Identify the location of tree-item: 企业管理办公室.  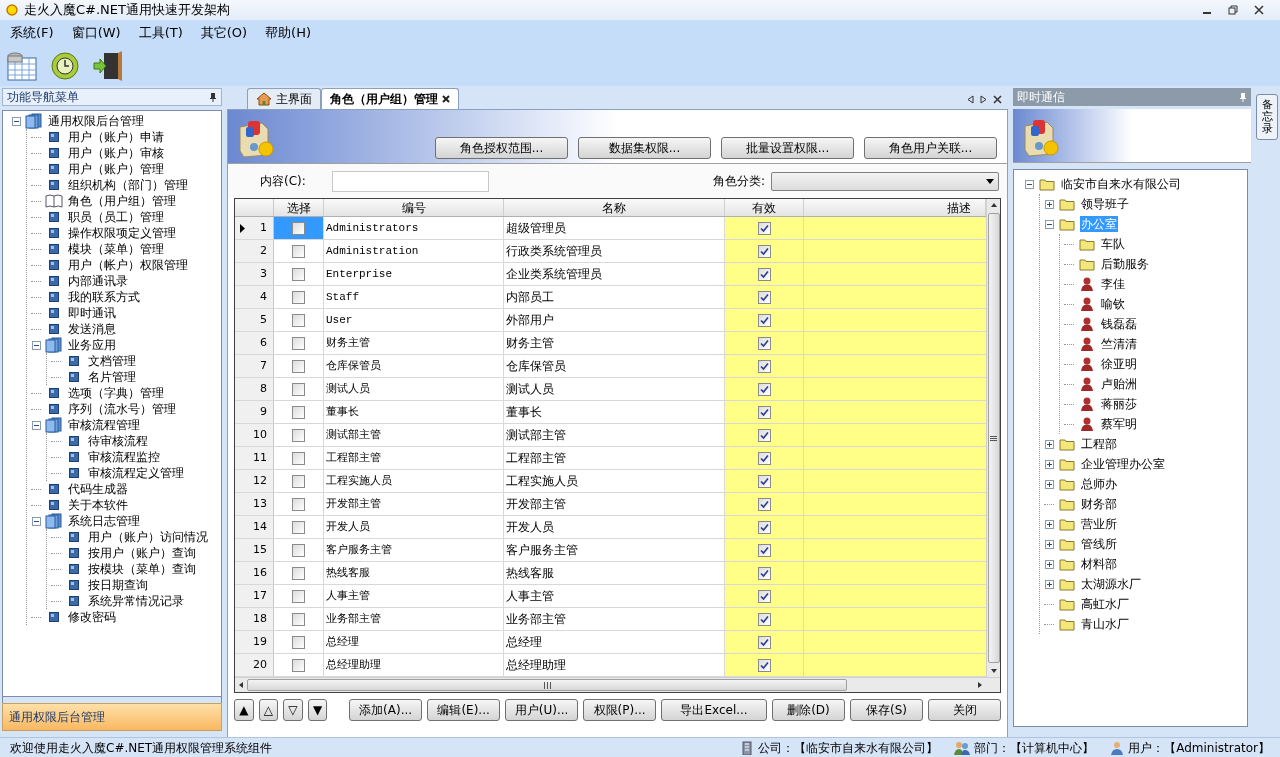
(1123, 464).